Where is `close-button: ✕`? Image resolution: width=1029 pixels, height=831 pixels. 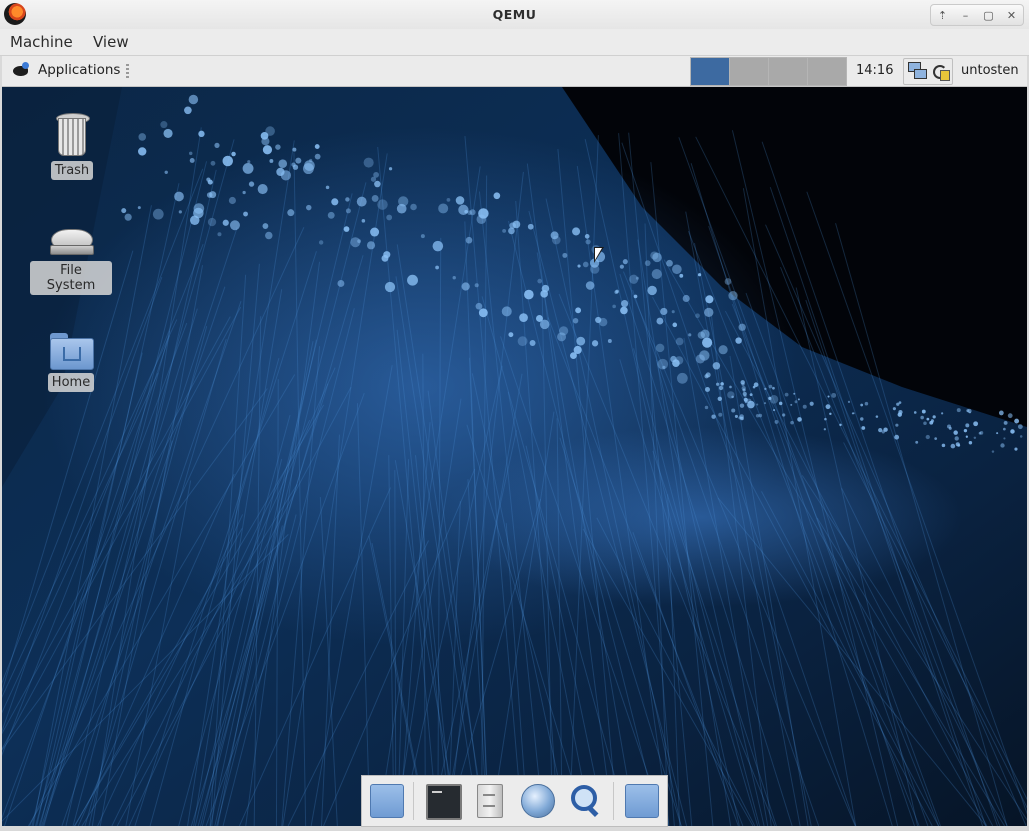 close-button: ✕ is located at coordinates (1012, 15).